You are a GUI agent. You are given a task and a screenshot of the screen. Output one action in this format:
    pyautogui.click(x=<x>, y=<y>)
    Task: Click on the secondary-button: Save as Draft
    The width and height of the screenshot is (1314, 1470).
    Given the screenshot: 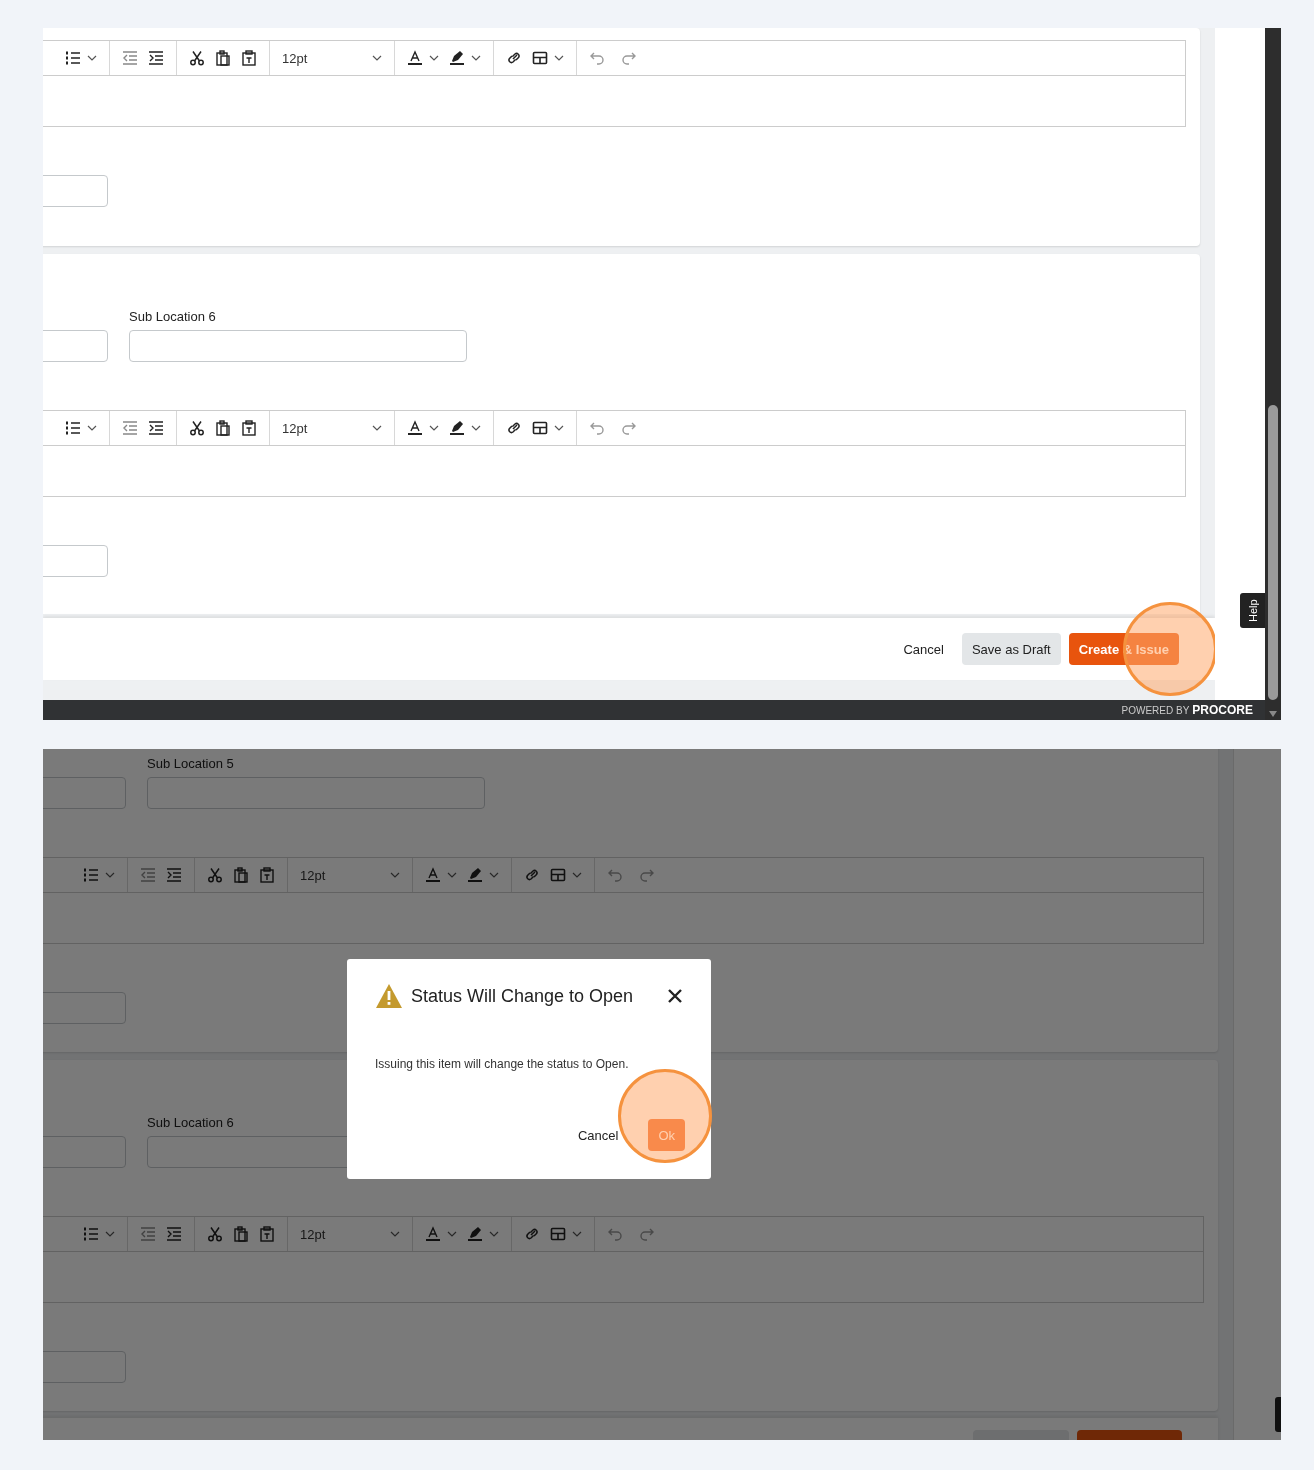 What is the action you would take?
    pyautogui.click(x=1011, y=649)
    